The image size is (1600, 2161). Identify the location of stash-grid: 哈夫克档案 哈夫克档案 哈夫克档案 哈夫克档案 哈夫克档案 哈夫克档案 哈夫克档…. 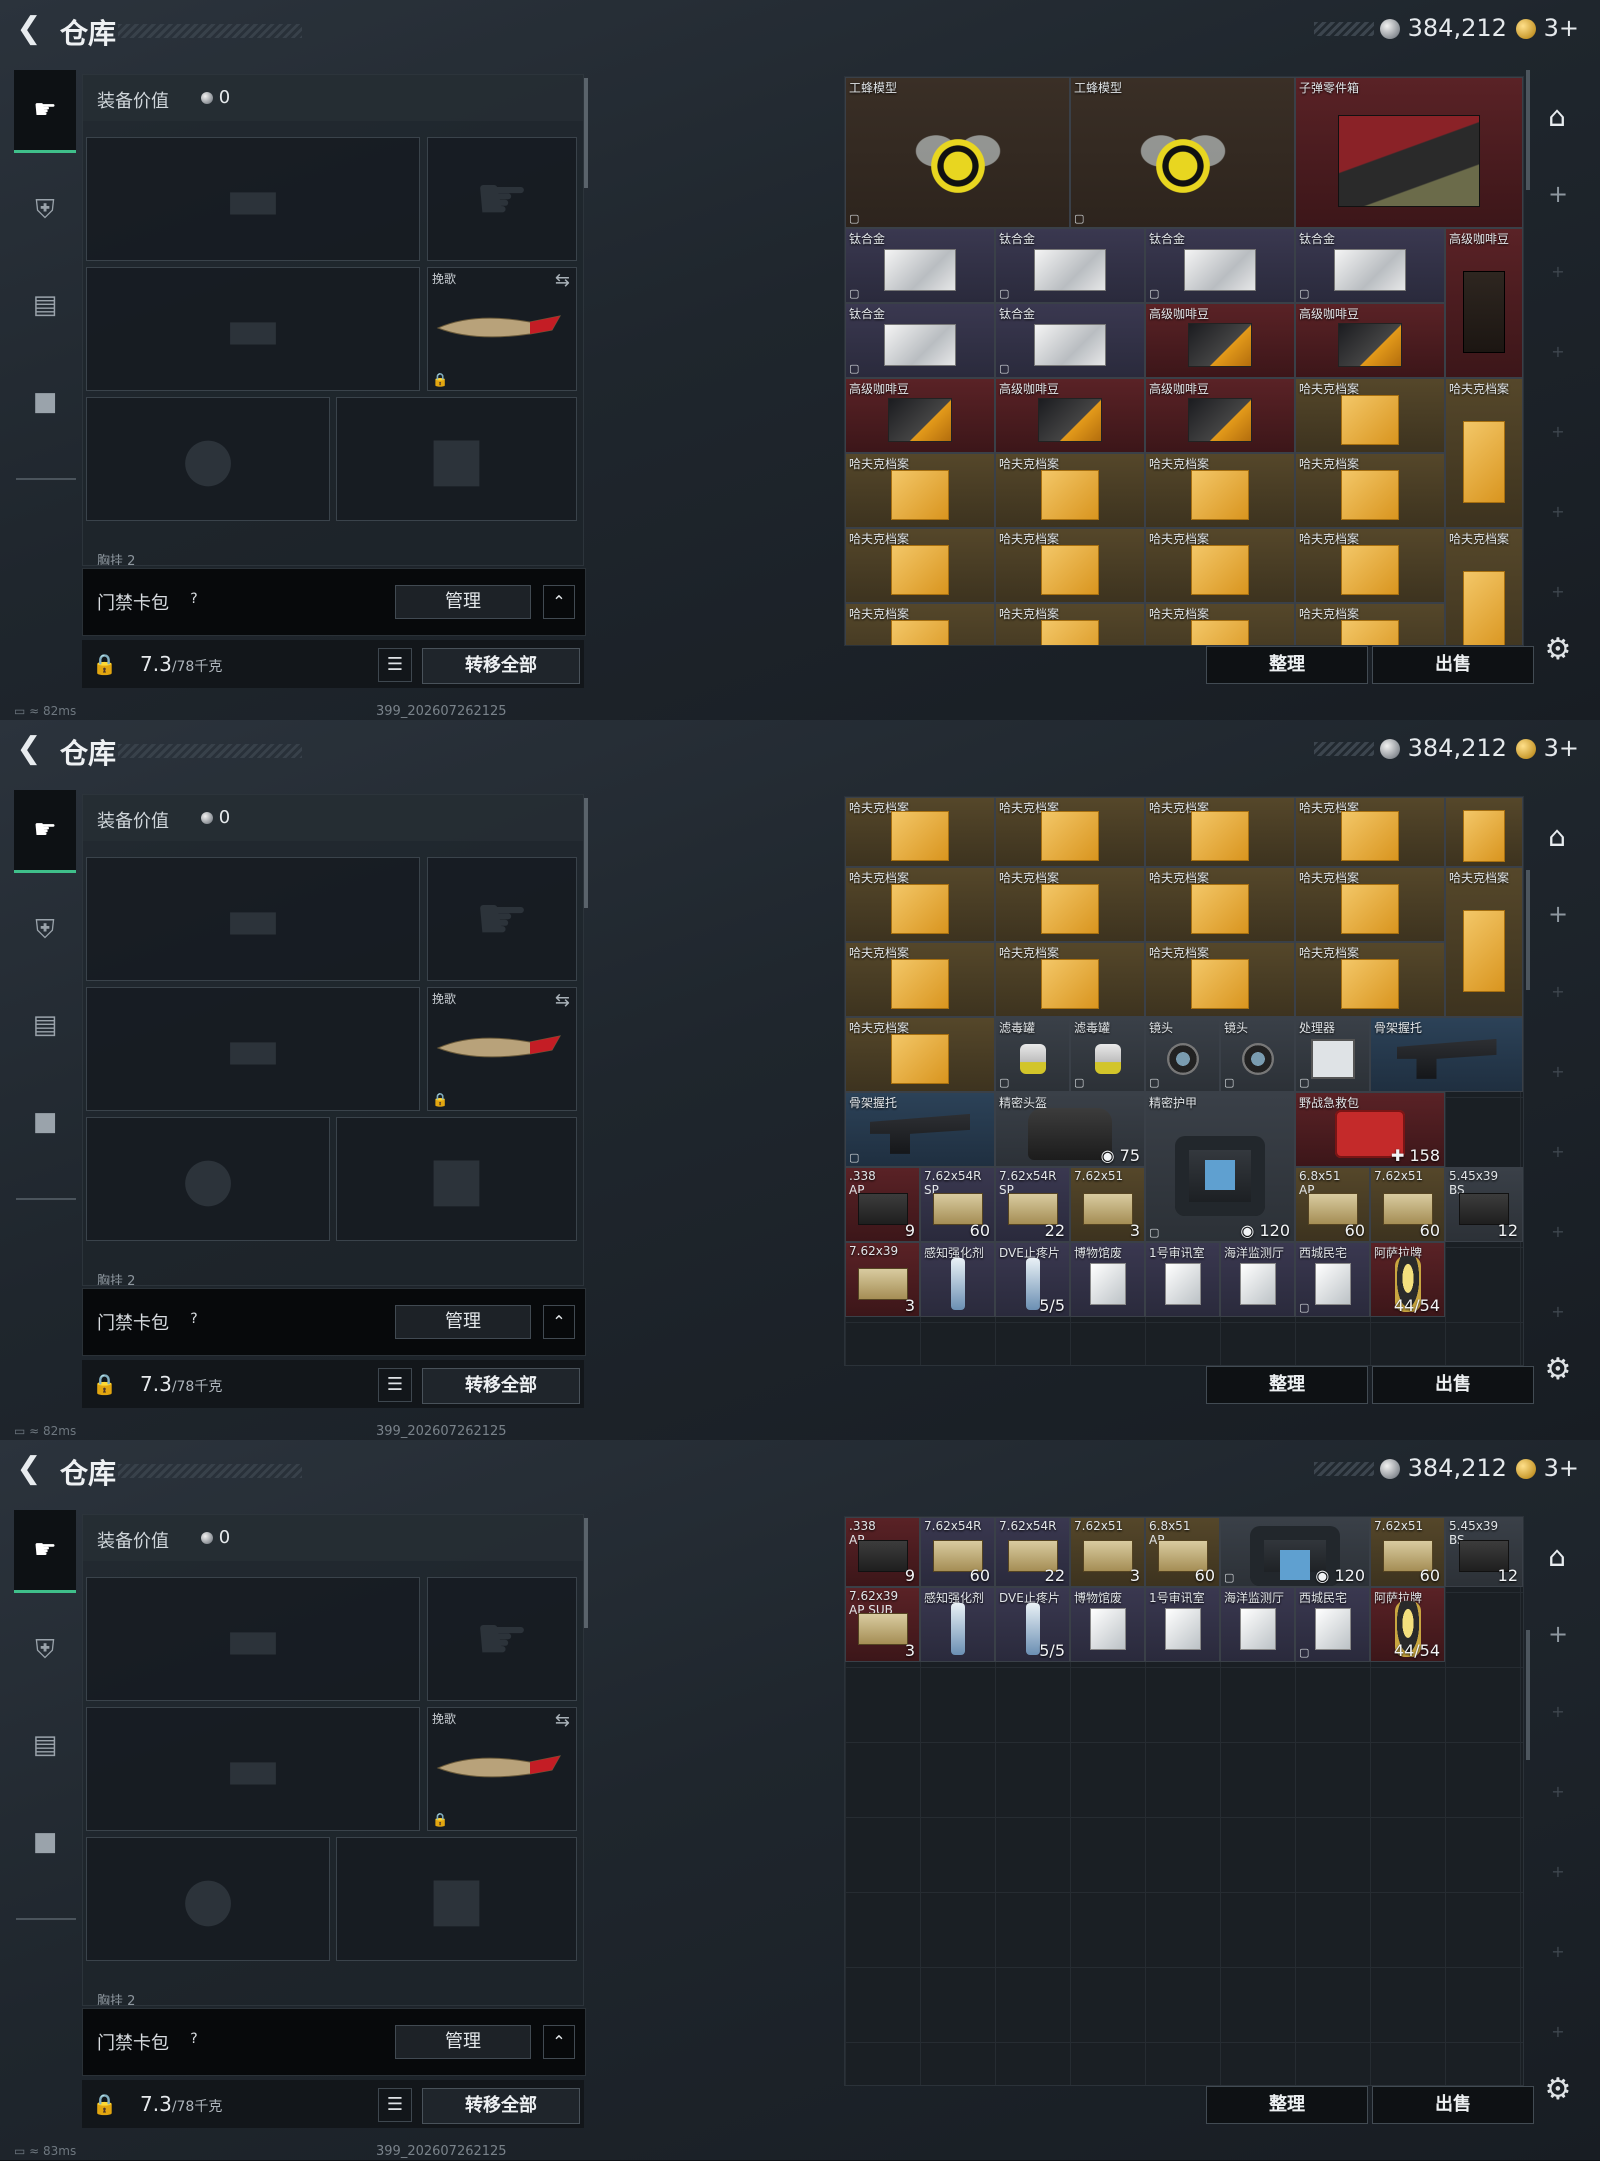
(1184, 1081).